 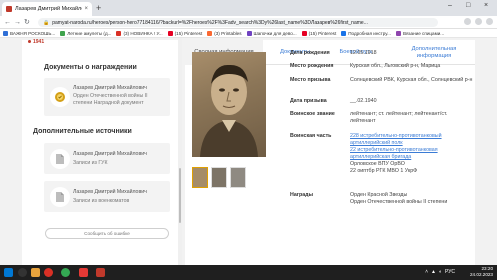 What do you see at coordinates (60, 97) in the screenshot?
I see `medal-icon` at bounding box center [60, 97].